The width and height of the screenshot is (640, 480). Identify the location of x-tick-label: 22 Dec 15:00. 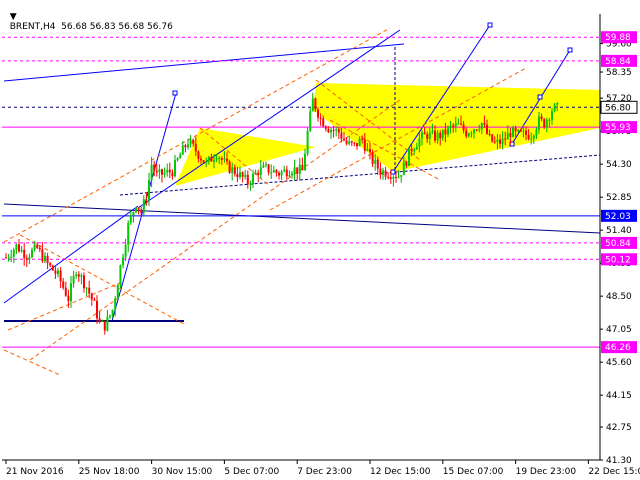
(614, 472).